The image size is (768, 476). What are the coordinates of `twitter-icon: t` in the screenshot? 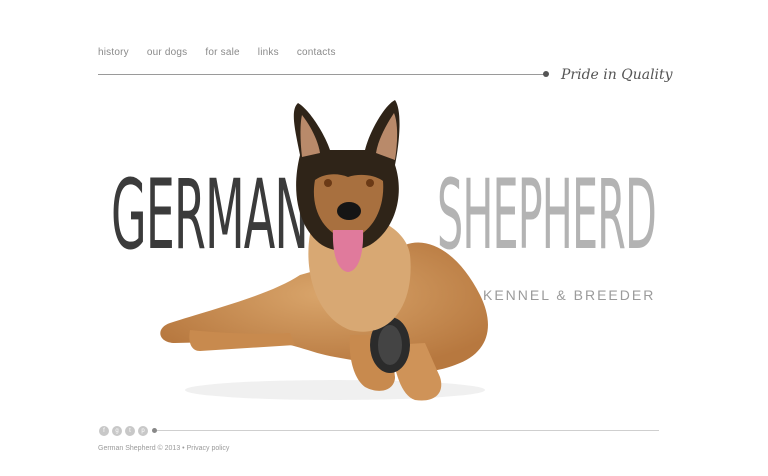 It's located at (130, 431).